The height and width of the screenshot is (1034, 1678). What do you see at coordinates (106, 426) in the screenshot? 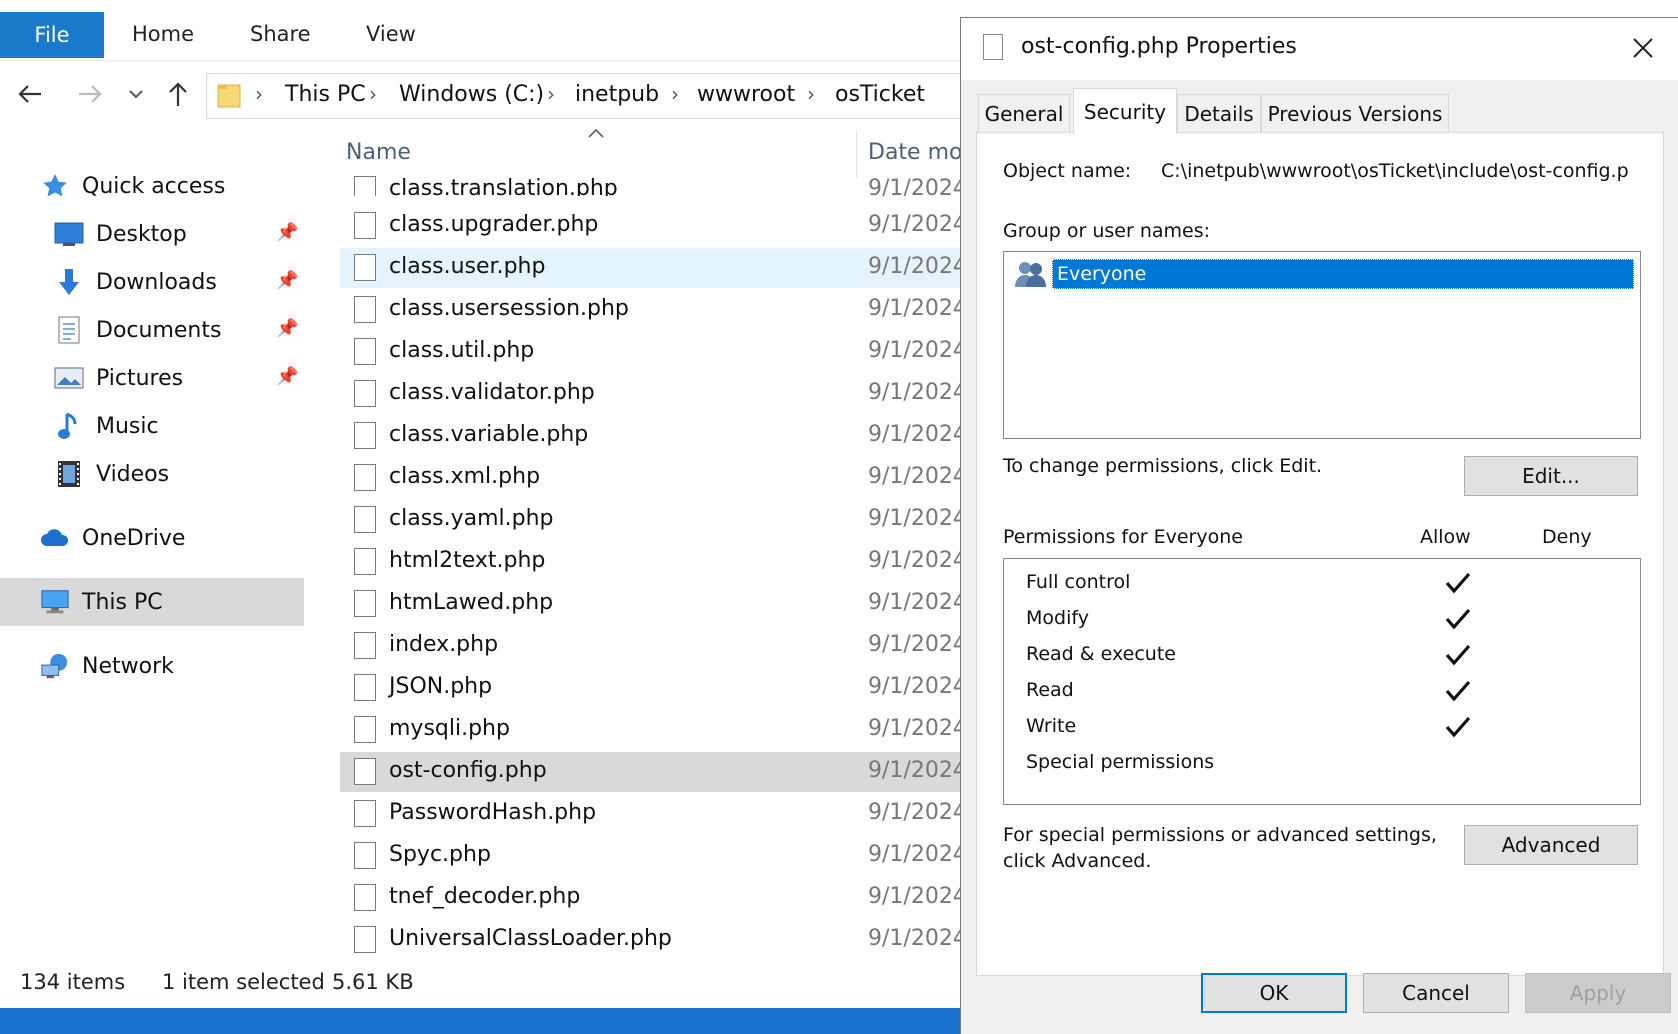
I see `sidebar-item-music: Music` at bounding box center [106, 426].